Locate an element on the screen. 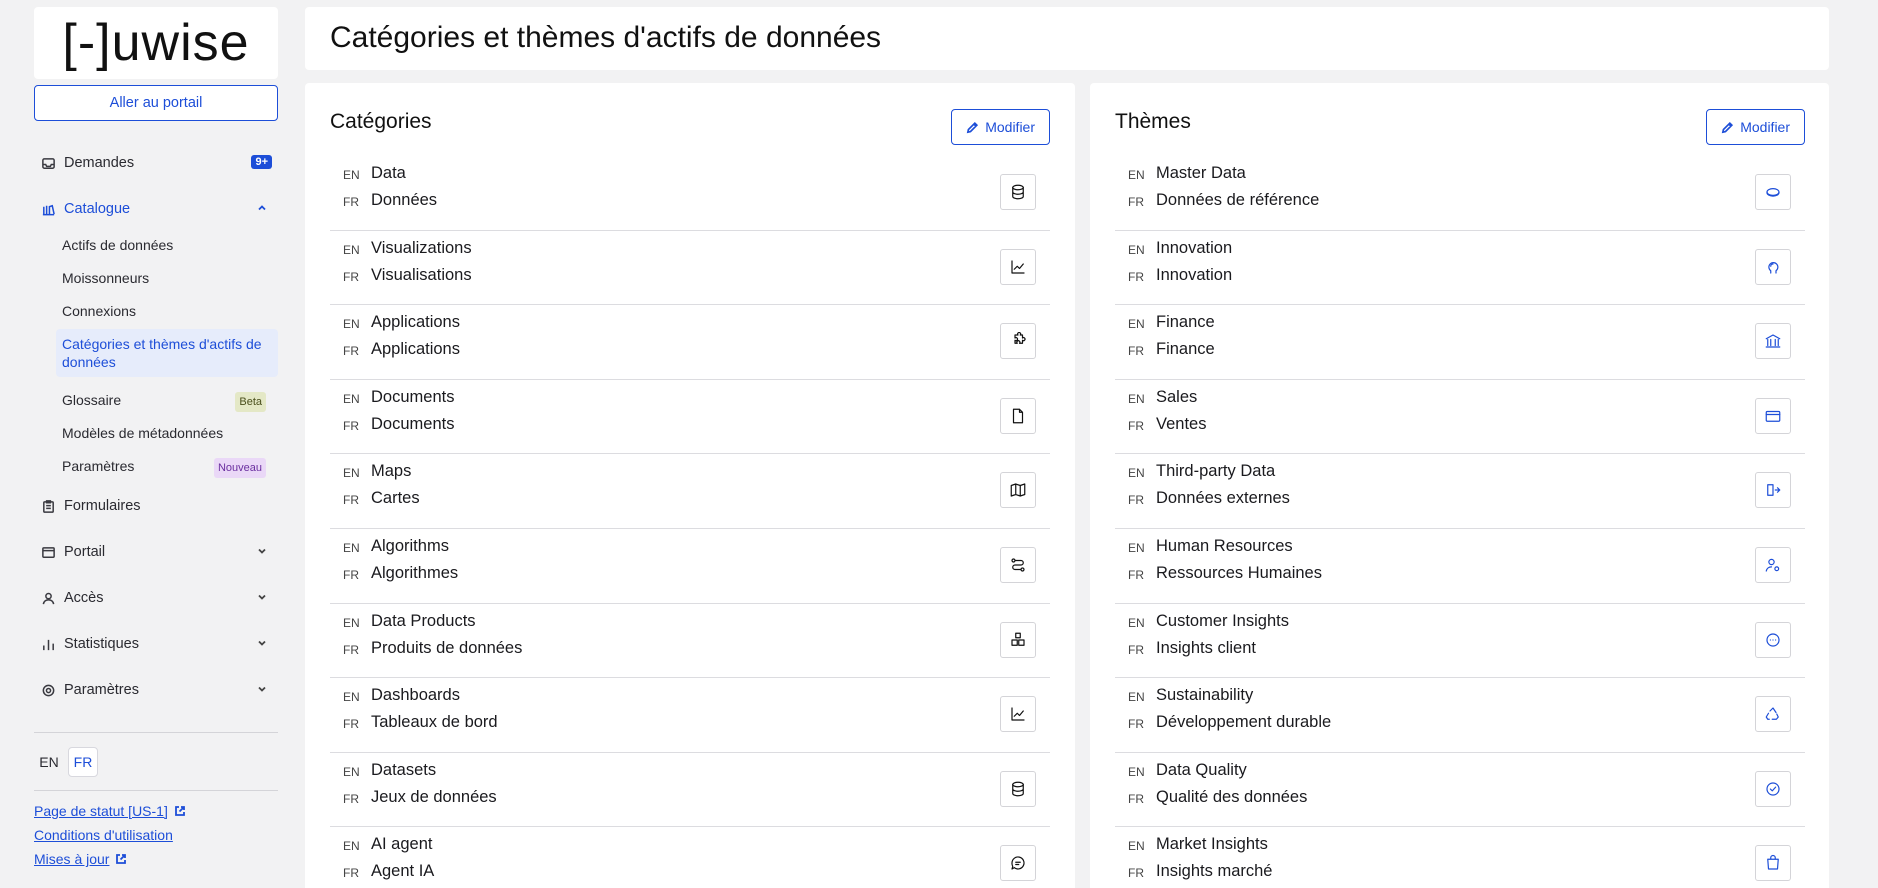 This screenshot has height=888, width=1878. list-item: EN AI agent FR Agent IA is located at coordinates (690, 857).